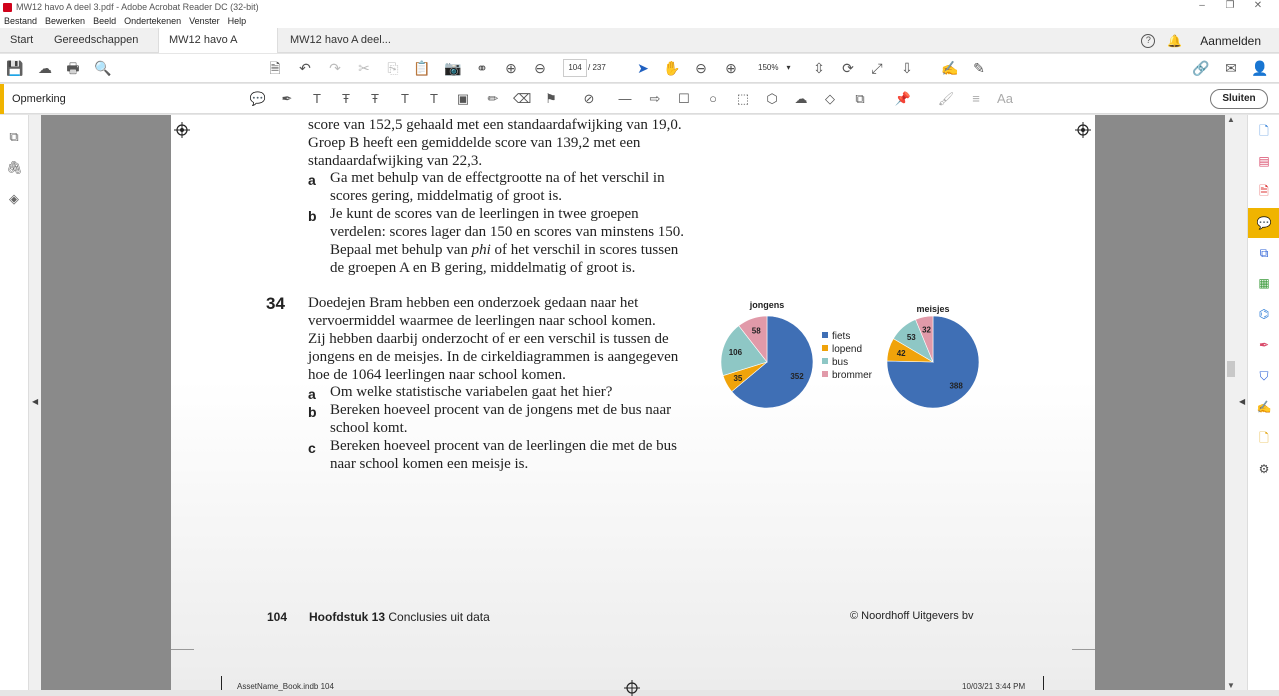  Describe the element at coordinates (1174, 41) in the screenshot. I see `bell-icon: 🔔` at that location.